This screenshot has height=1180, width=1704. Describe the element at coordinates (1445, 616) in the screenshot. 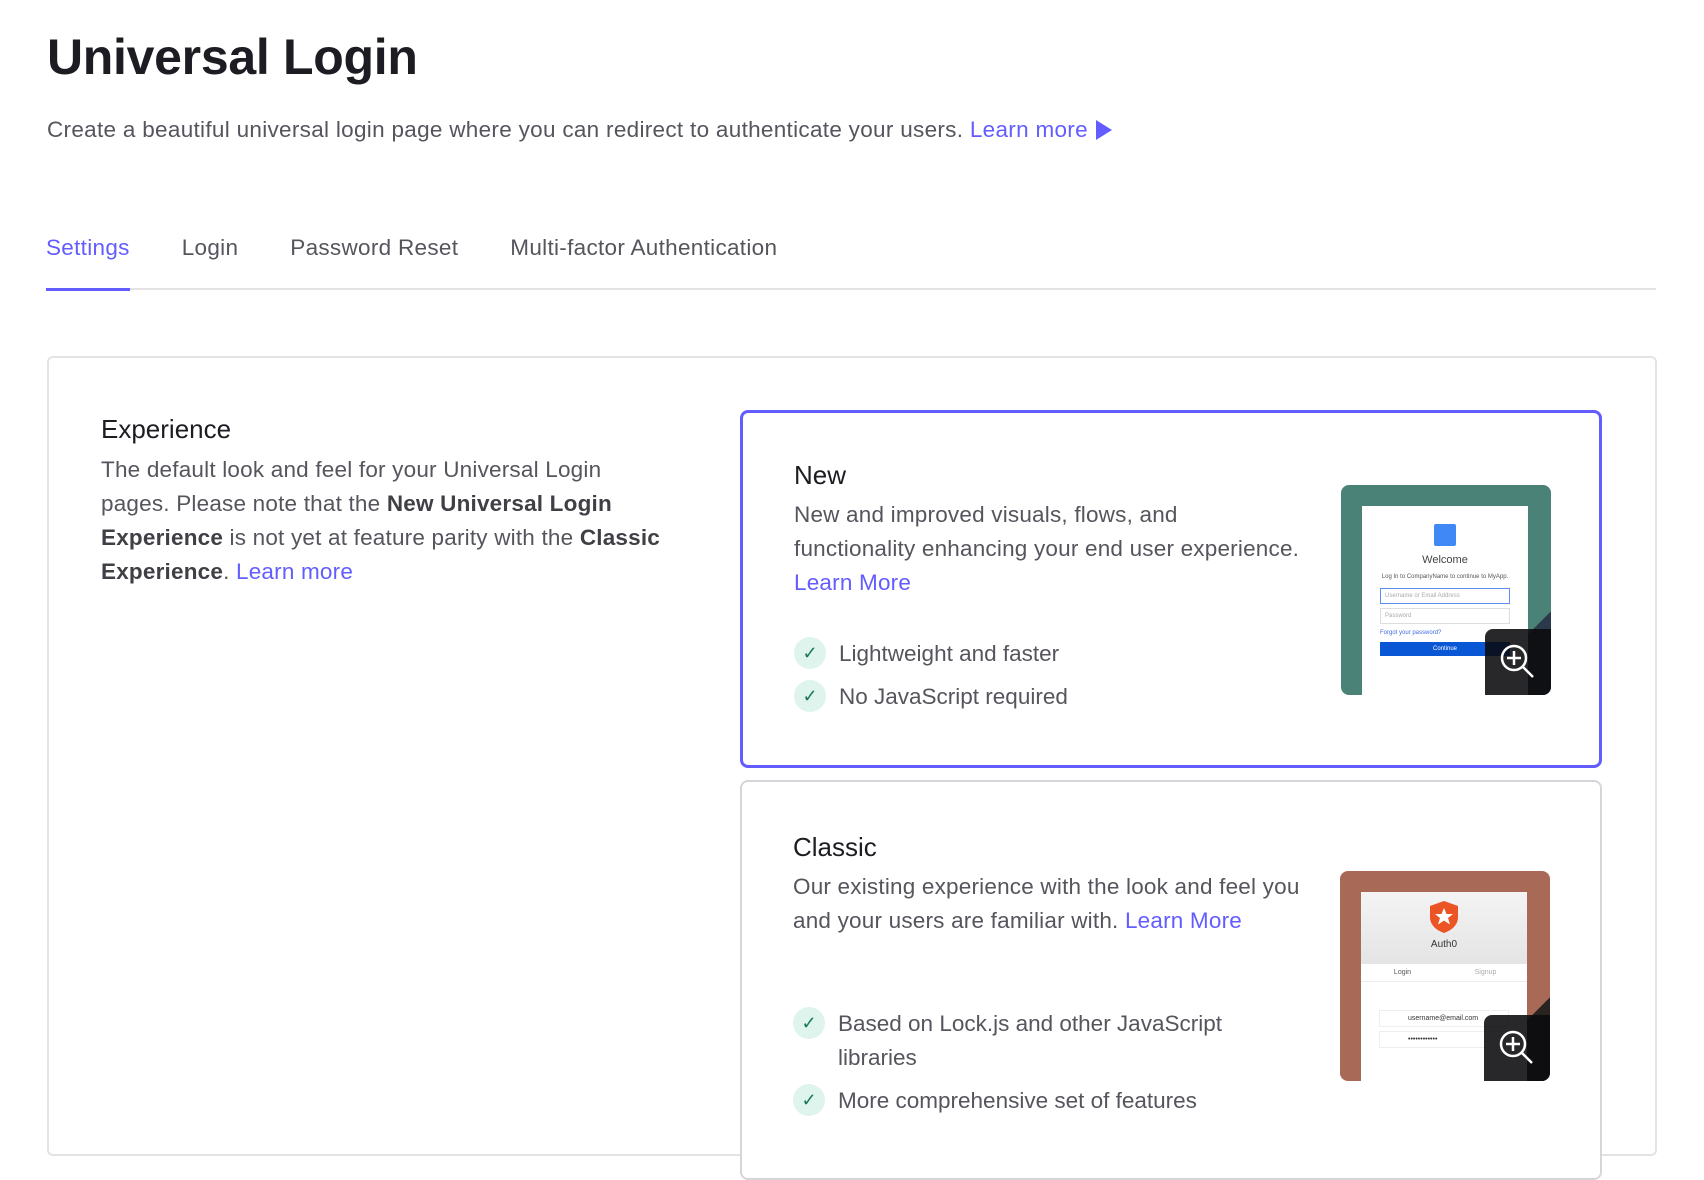

I see `preview-password: Password` at that location.